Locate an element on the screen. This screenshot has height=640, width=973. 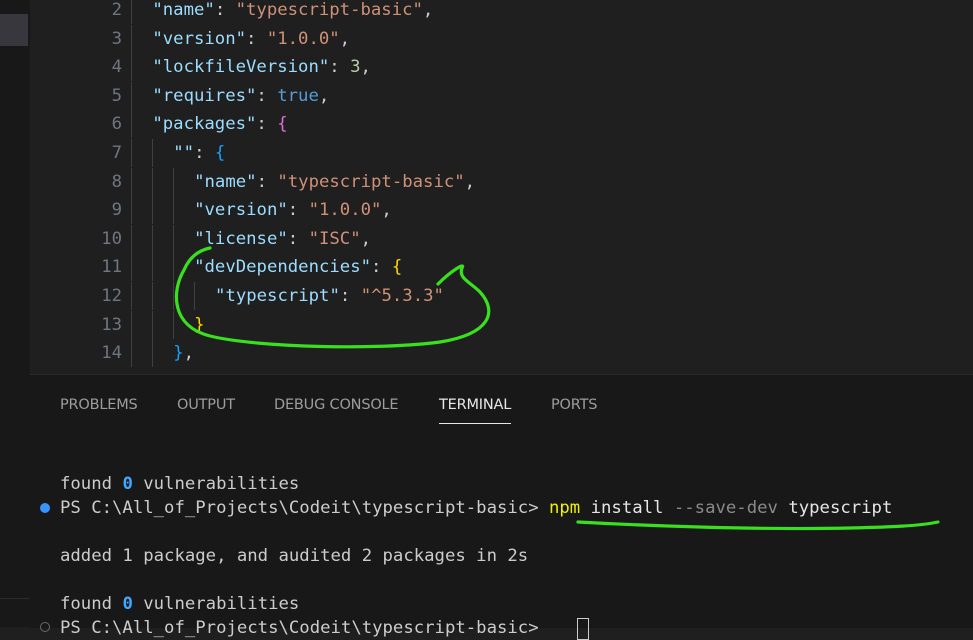
terminal-cursor is located at coordinates (583, 629).